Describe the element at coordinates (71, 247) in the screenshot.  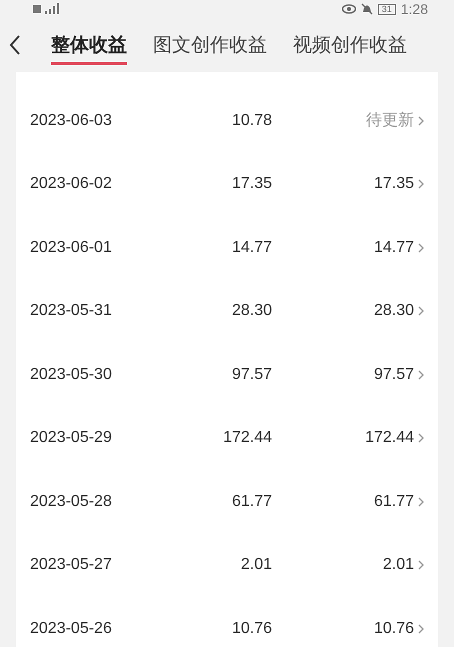
I see `date-cell-text: 2023-06-01` at that location.